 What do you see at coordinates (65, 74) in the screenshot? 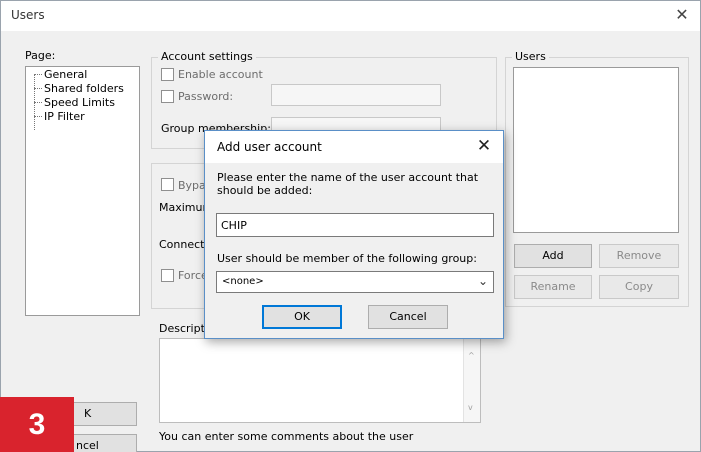
I see `tree-item-general: General` at bounding box center [65, 74].